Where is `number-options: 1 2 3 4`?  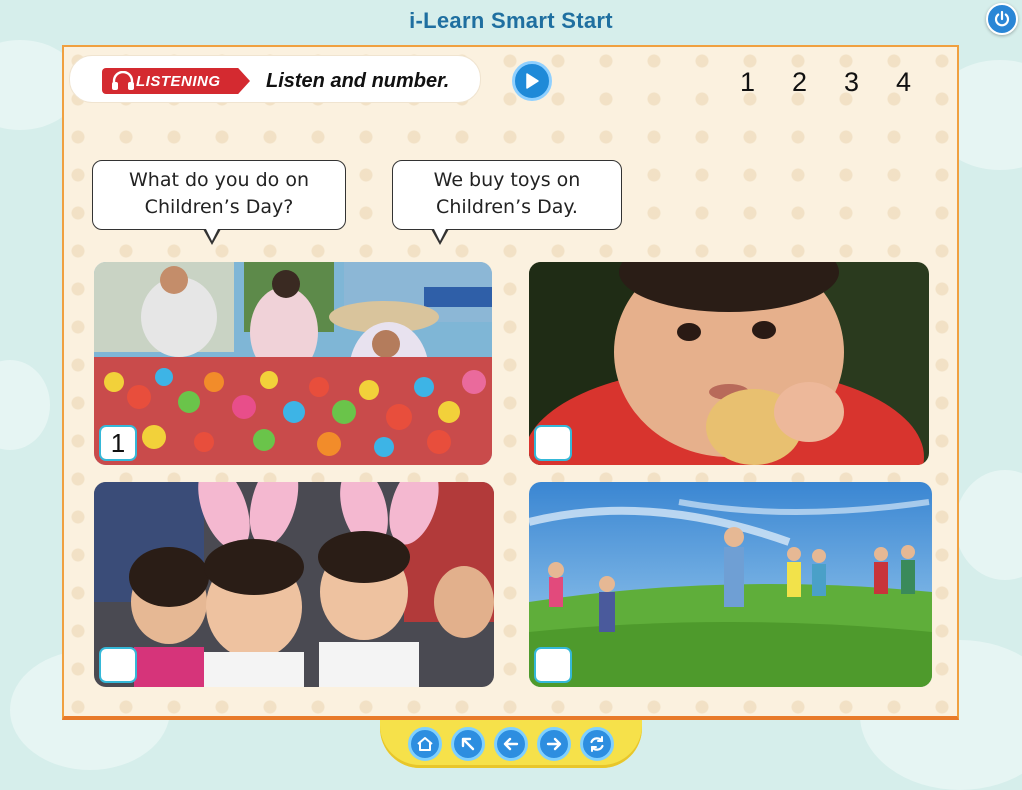
number-options: 1 2 3 4 is located at coordinates (844, 82).